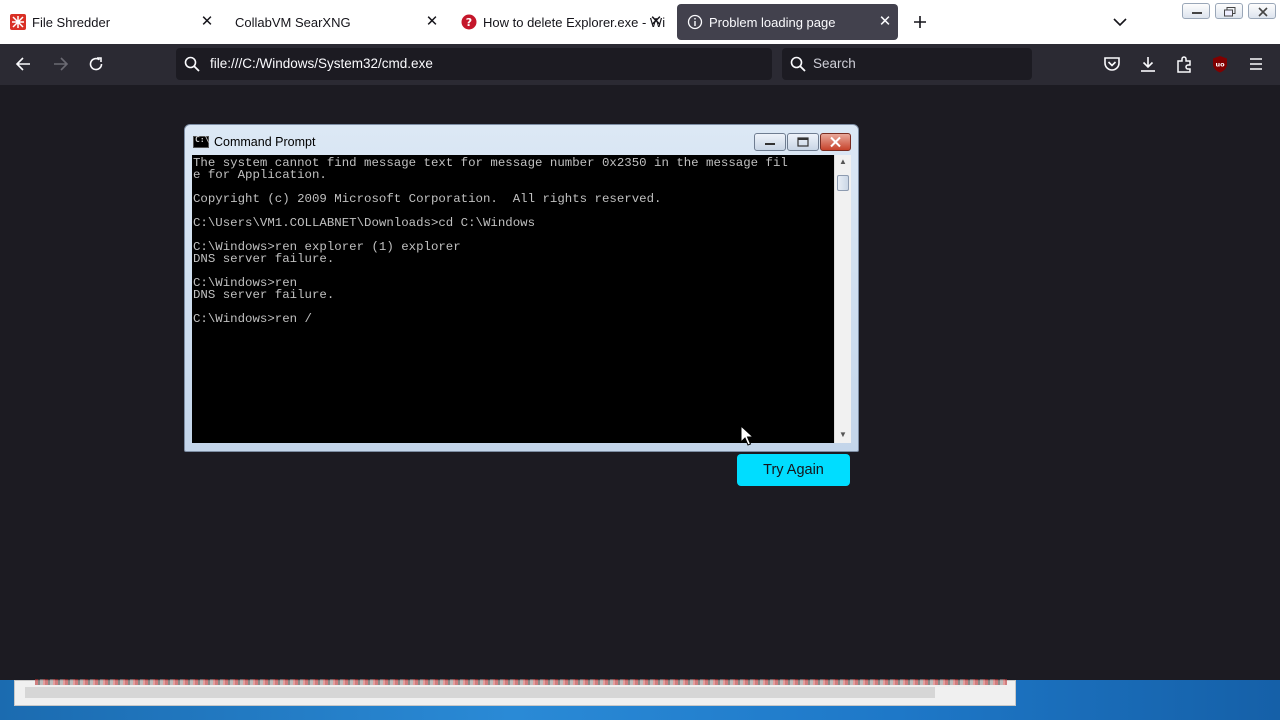 This screenshot has height=720, width=1280. I want to click on tab-how-to-delete-explorer: ? How to delete Explorer.exe - Wi ✕, so click(560, 22).